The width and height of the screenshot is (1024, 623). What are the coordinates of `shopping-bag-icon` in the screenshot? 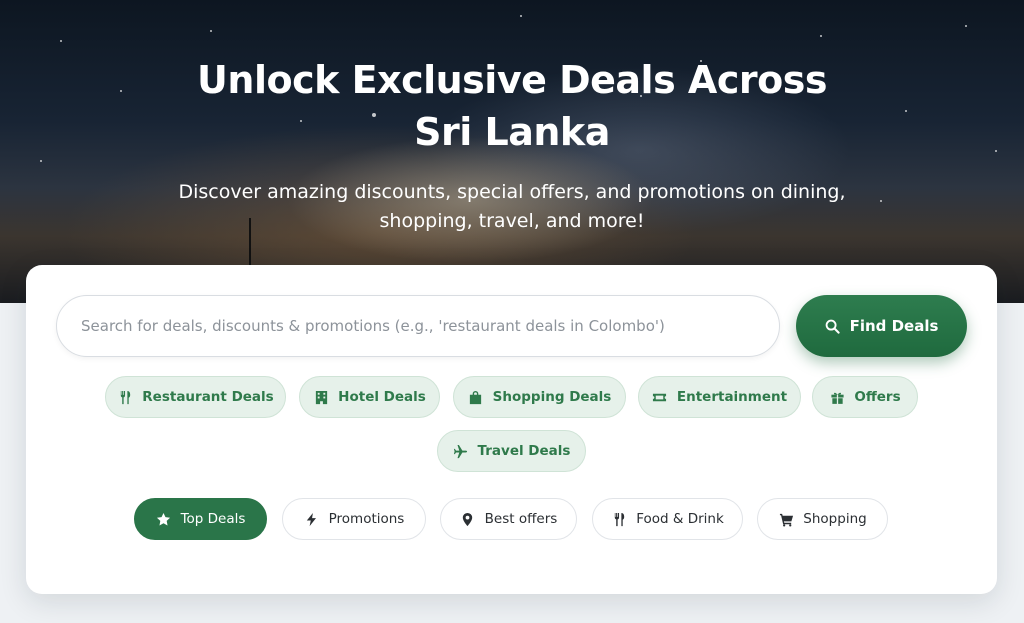 It's located at (476, 397).